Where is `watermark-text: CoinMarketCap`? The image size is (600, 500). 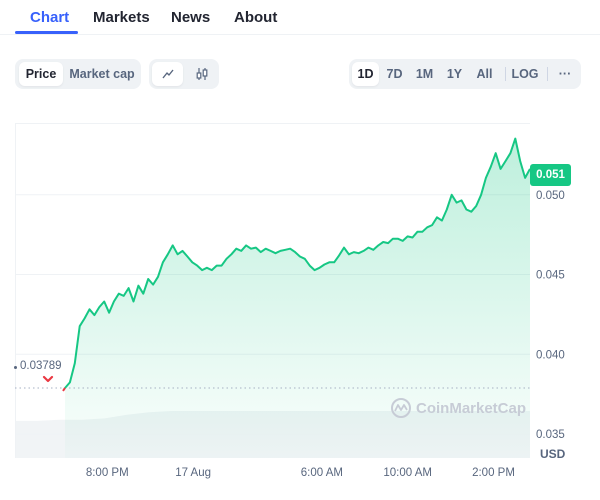 watermark-text: CoinMarketCap is located at coordinates (471, 408).